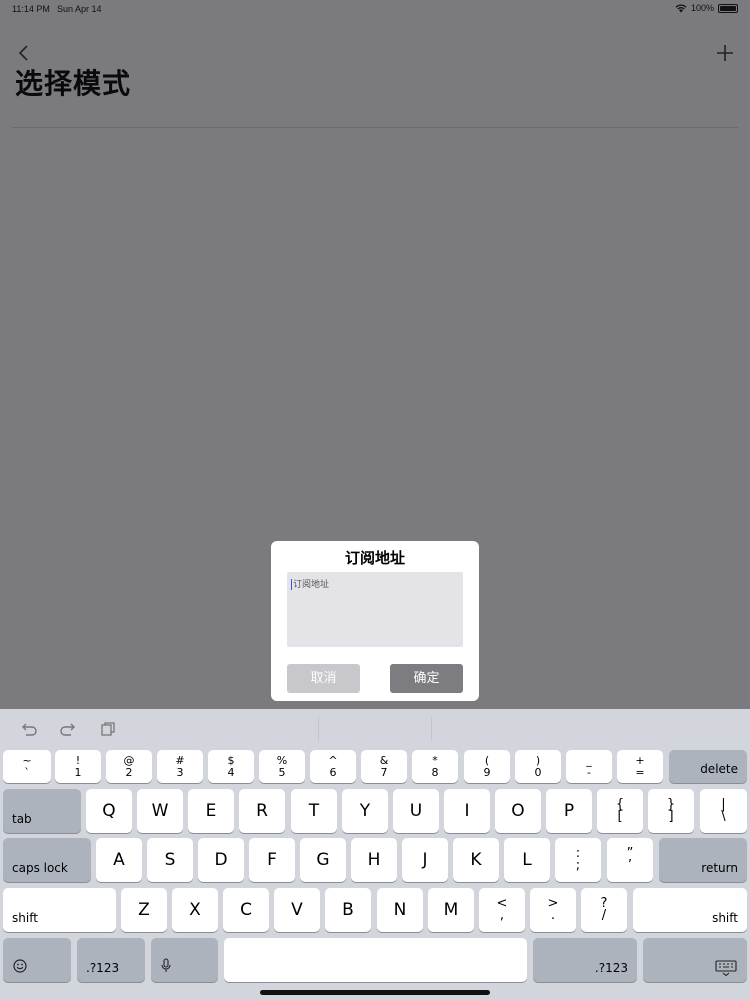 The width and height of the screenshot is (750, 1000). I want to click on status-date: Sun Apr 14, so click(79, 9).